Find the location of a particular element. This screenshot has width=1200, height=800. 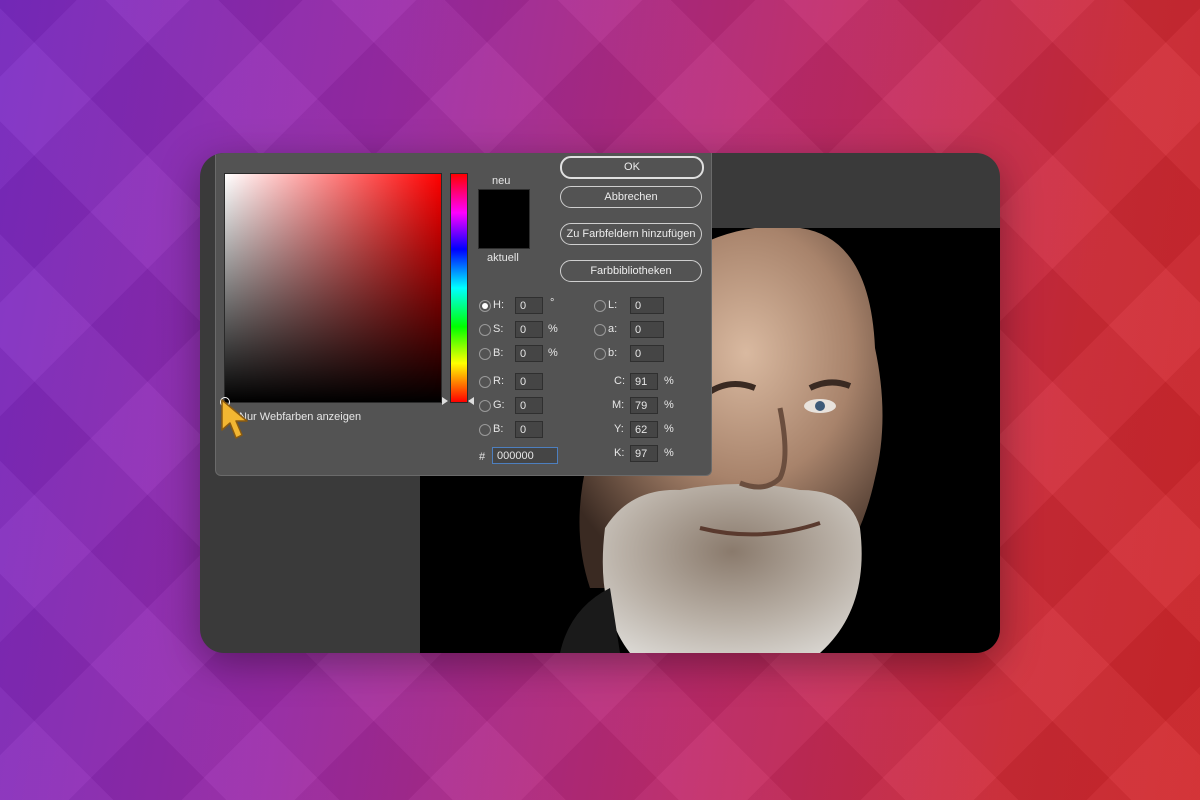

color-libraries-button: Farbbibliotheken is located at coordinates (631, 271).